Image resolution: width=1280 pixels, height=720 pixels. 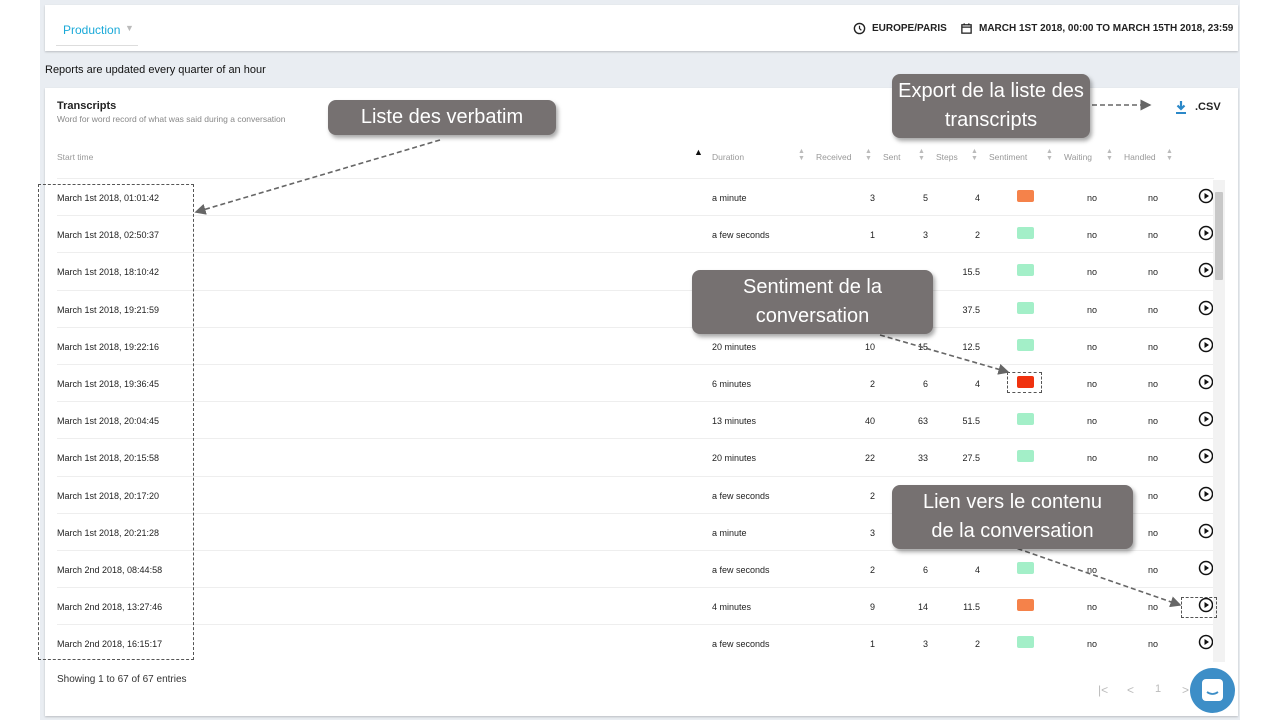 What do you see at coordinates (442, 117) in the screenshot?
I see `callout-verbatim: Liste des verbatim` at bounding box center [442, 117].